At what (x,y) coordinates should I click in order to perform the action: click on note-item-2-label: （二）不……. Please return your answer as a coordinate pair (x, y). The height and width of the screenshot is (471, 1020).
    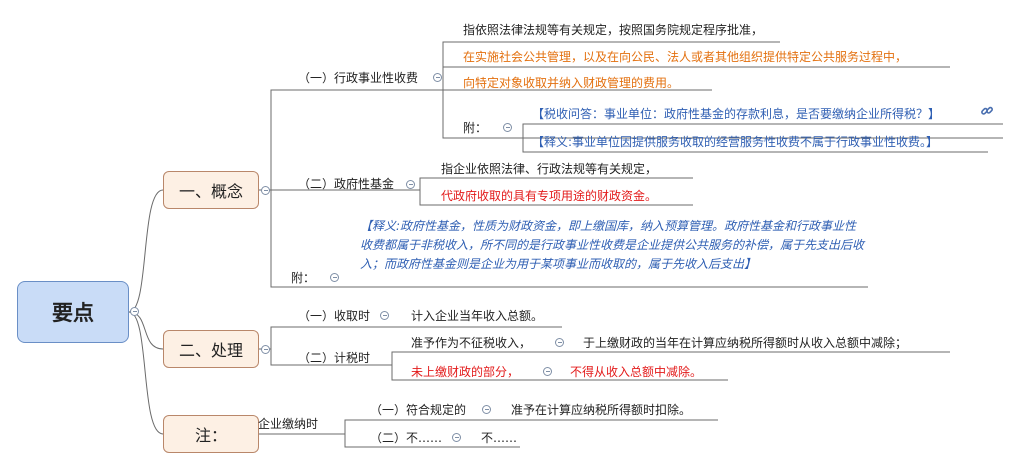
    Looking at the image, I should click on (406, 438).